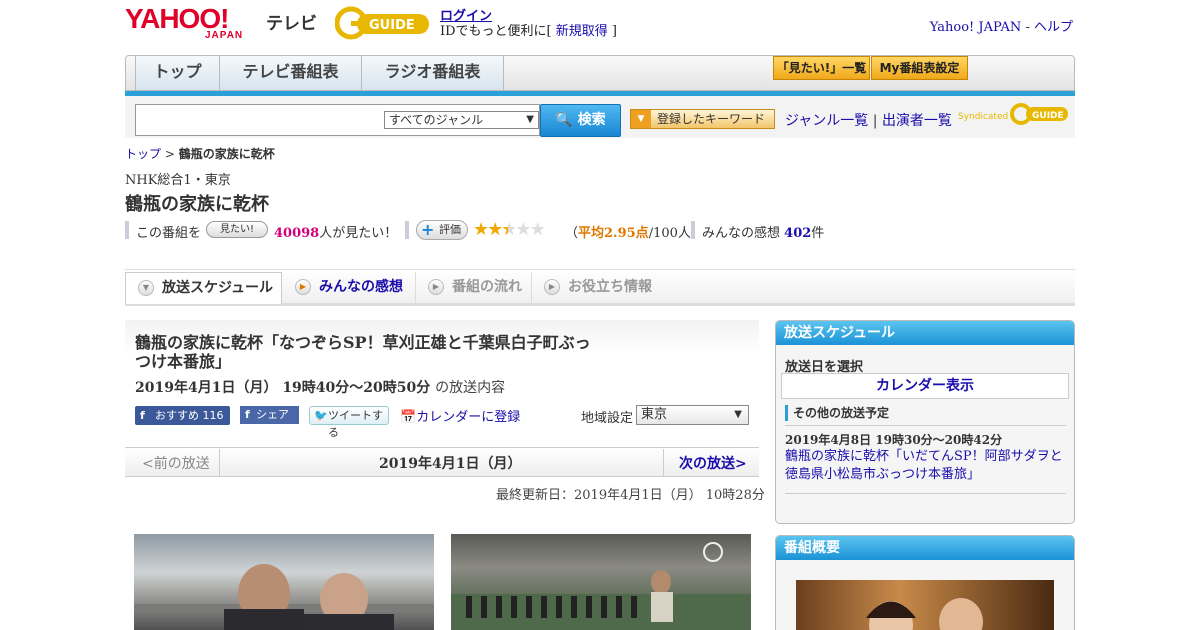  I want to click on channel-label: NHK総合1・東京, so click(178, 180).